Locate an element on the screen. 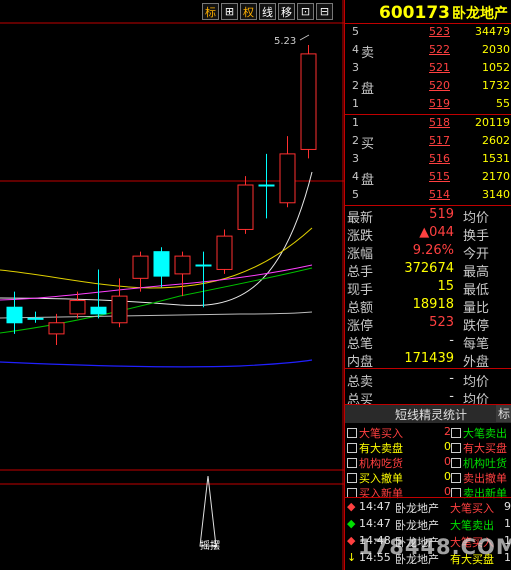 The height and width of the screenshot is (570, 511). buy-volume: 3140 is located at coordinates (496, 194).